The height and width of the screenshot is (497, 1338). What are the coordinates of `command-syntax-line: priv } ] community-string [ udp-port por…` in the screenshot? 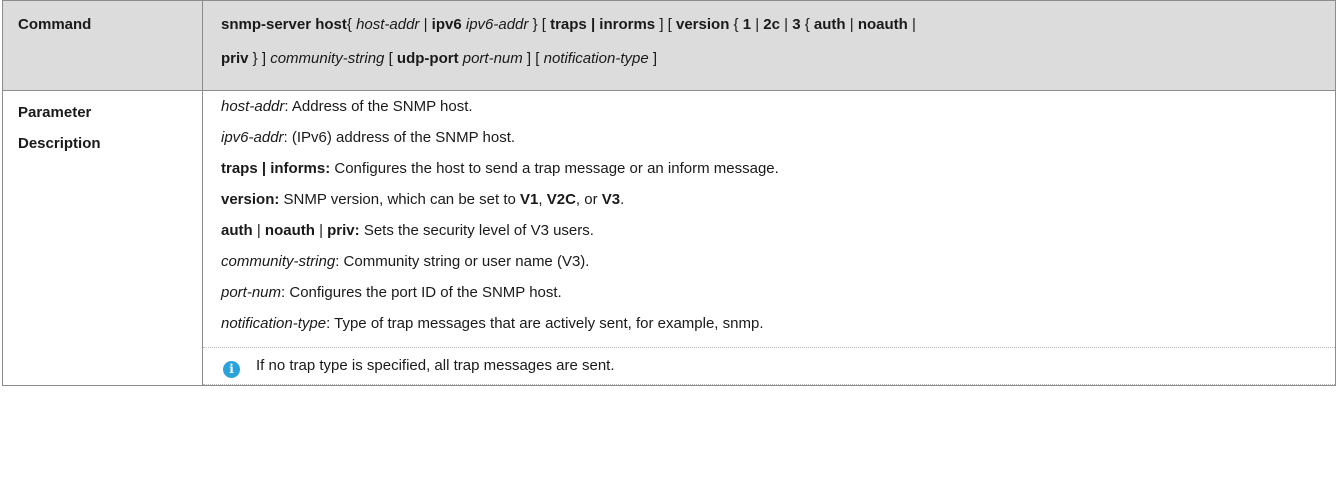 It's located at (774, 59).